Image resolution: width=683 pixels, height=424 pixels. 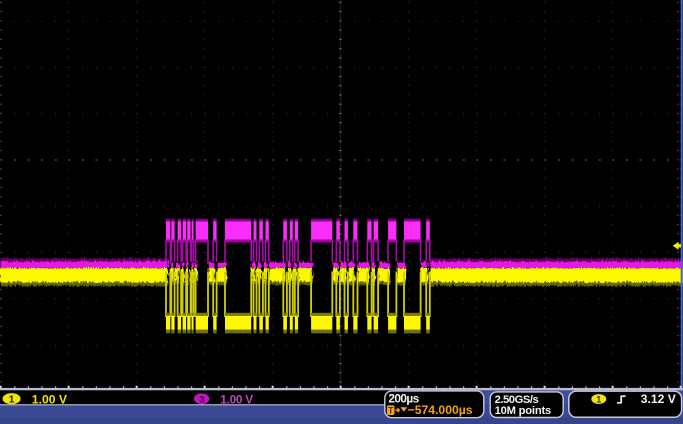 What do you see at coordinates (391, 410) in the screenshot?
I see `svg-text: T` at bounding box center [391, 410].